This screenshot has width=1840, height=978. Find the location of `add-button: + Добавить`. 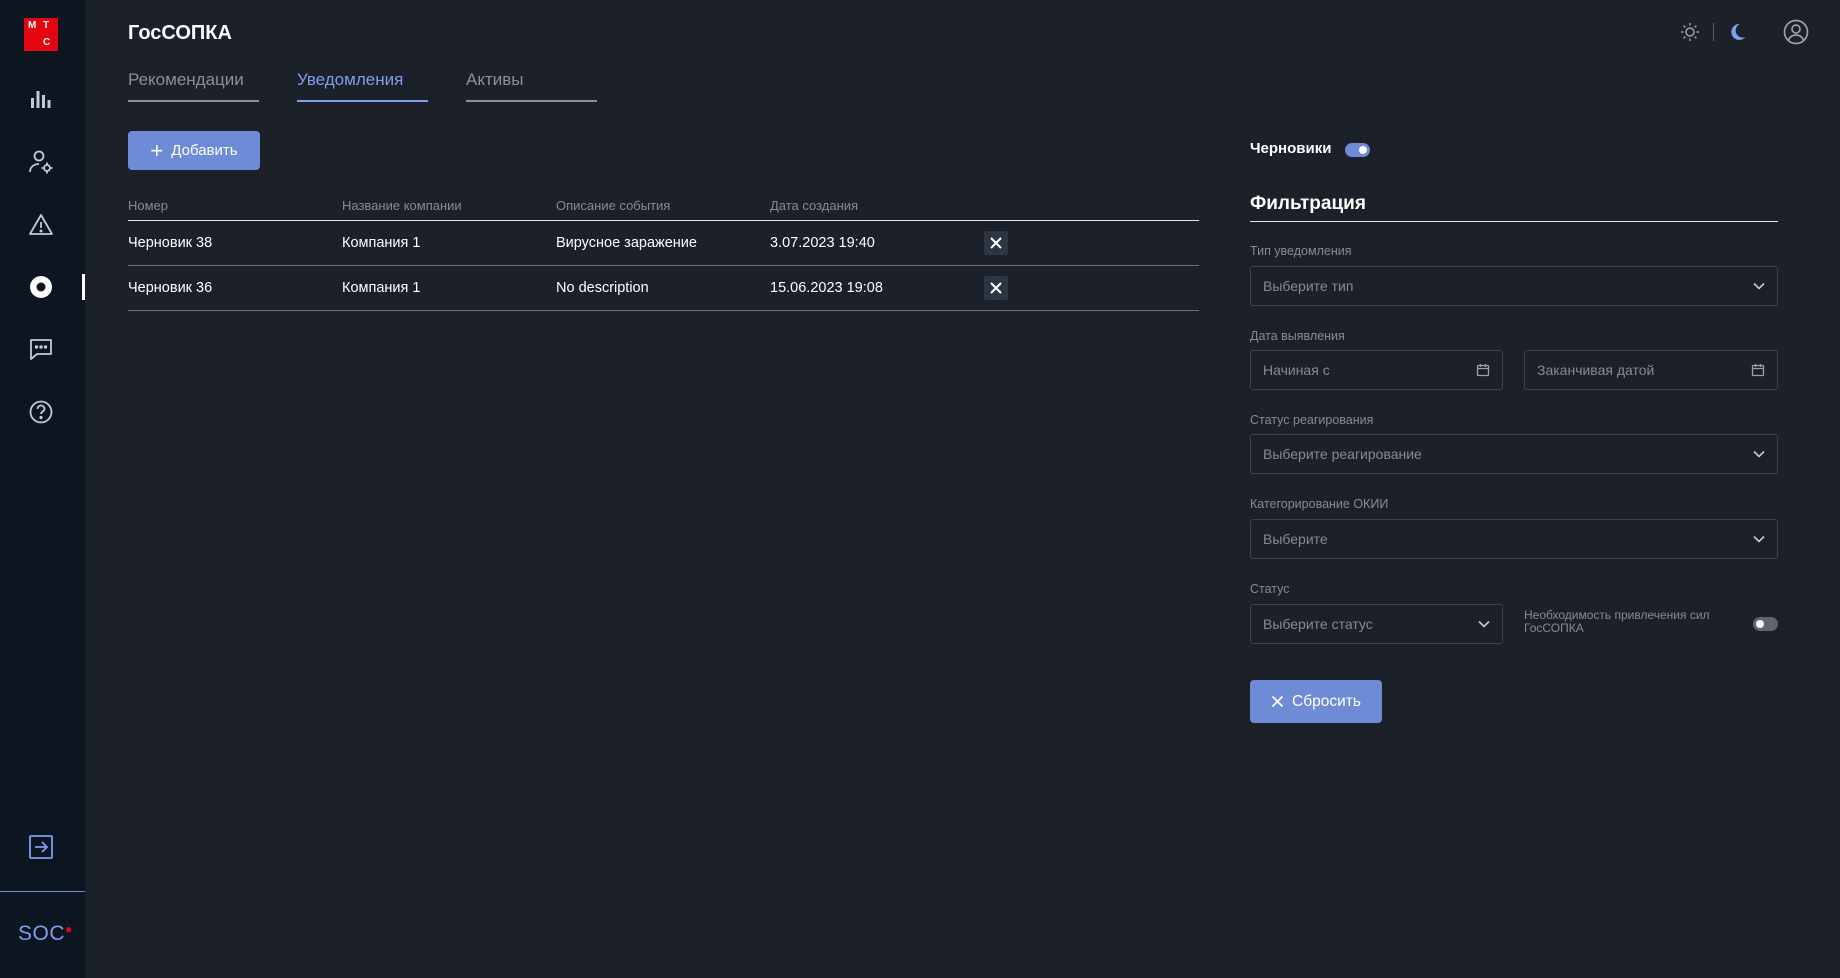

add-button: + Добавить is located at coordinates (194, 150).